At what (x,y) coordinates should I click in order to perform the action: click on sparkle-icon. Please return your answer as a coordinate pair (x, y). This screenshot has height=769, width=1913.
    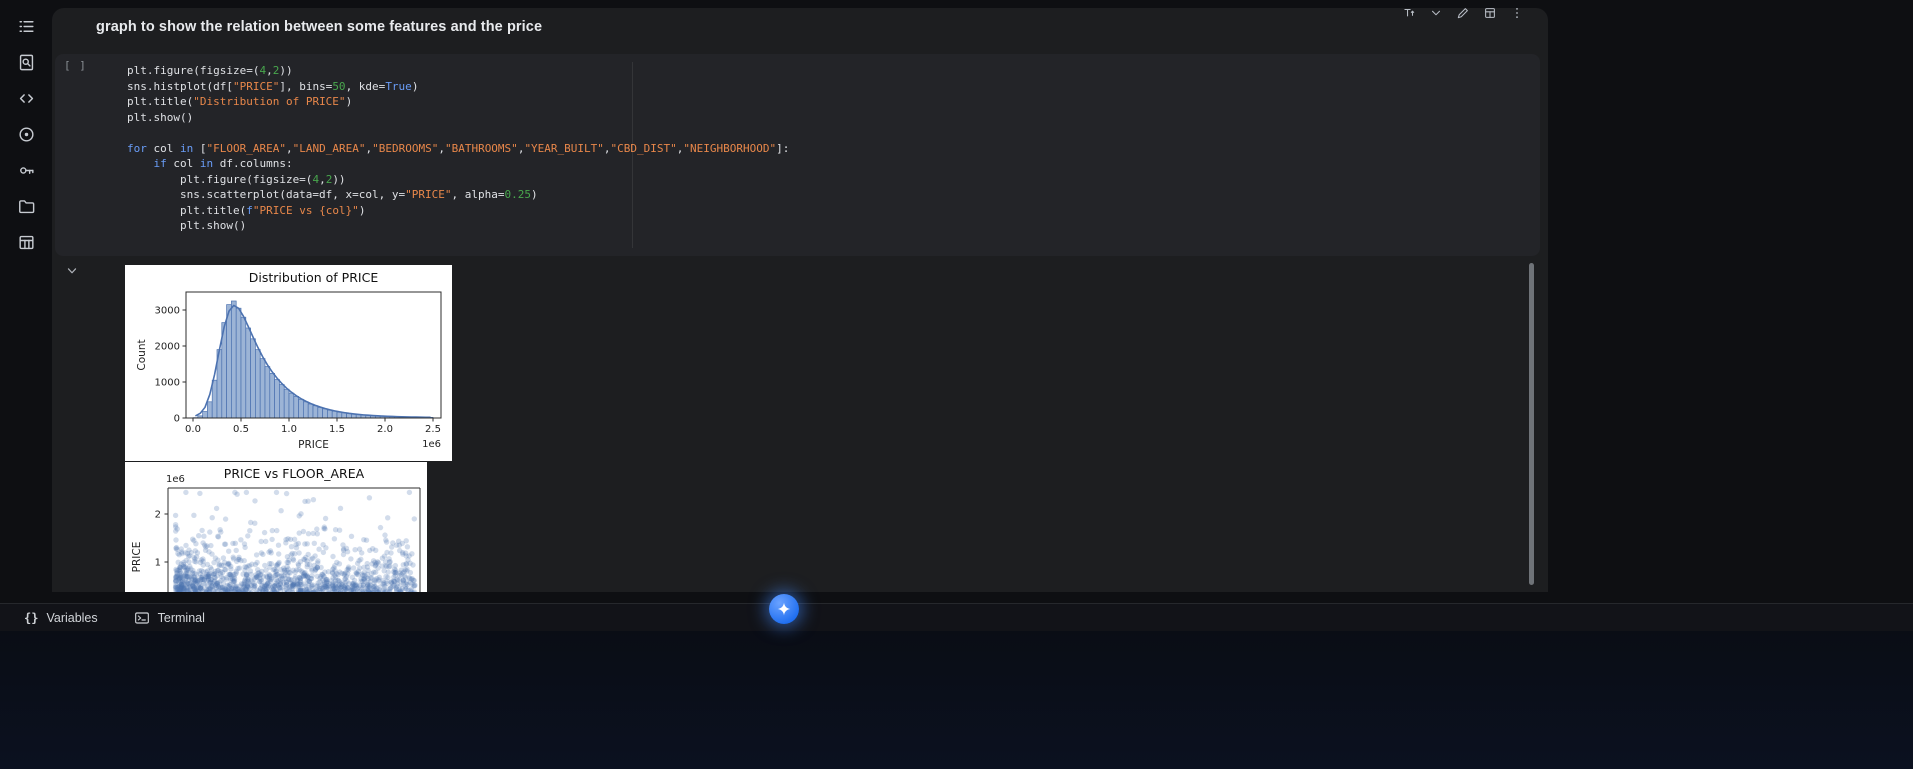
    Looking at the image, I should click on (784, 609).